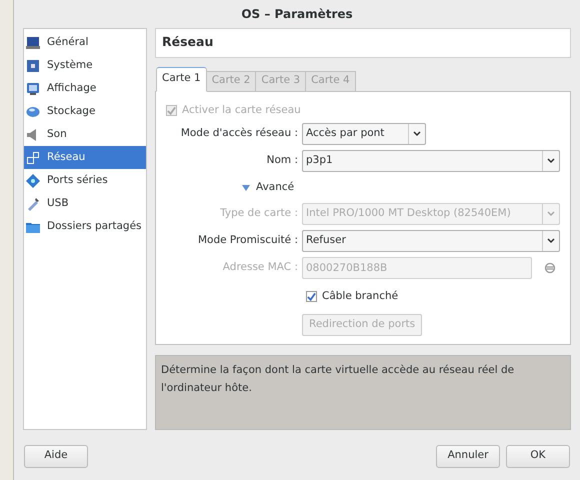 The height and width of the screenshot is (480, 580). What do you see at coordinates (33, 65) in the screenshot?
I see `chip-icon` at bounding box center [33, 65].